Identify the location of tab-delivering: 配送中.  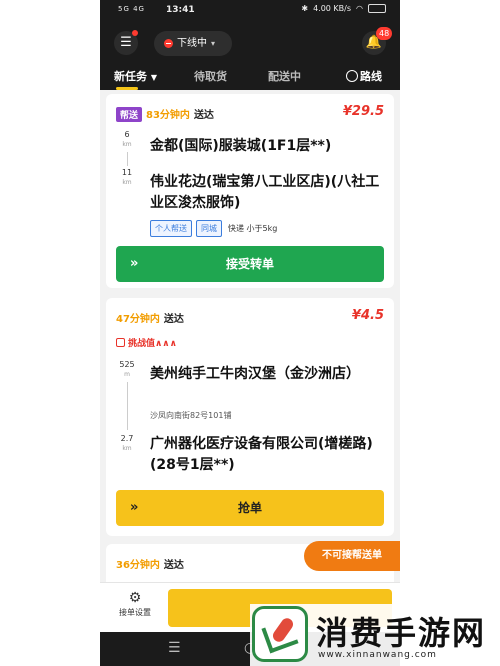
(284, 76).